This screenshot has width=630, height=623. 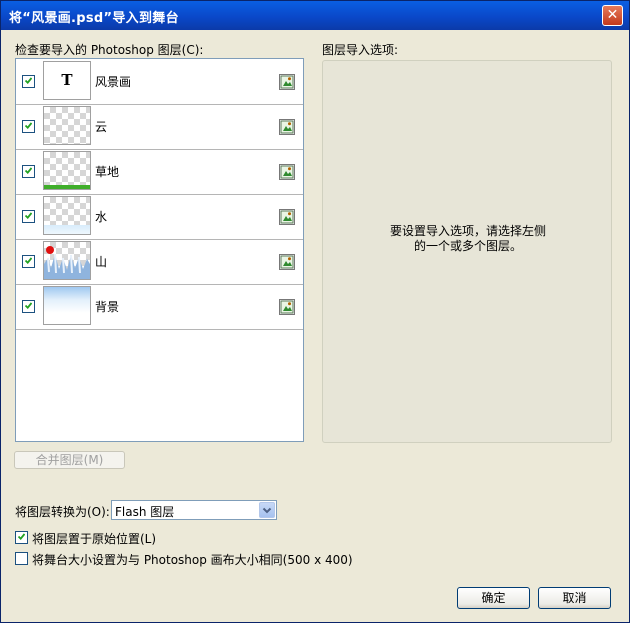 I want to click on convert-label: 将图层转换为(O):, so click(x=62, y=512).